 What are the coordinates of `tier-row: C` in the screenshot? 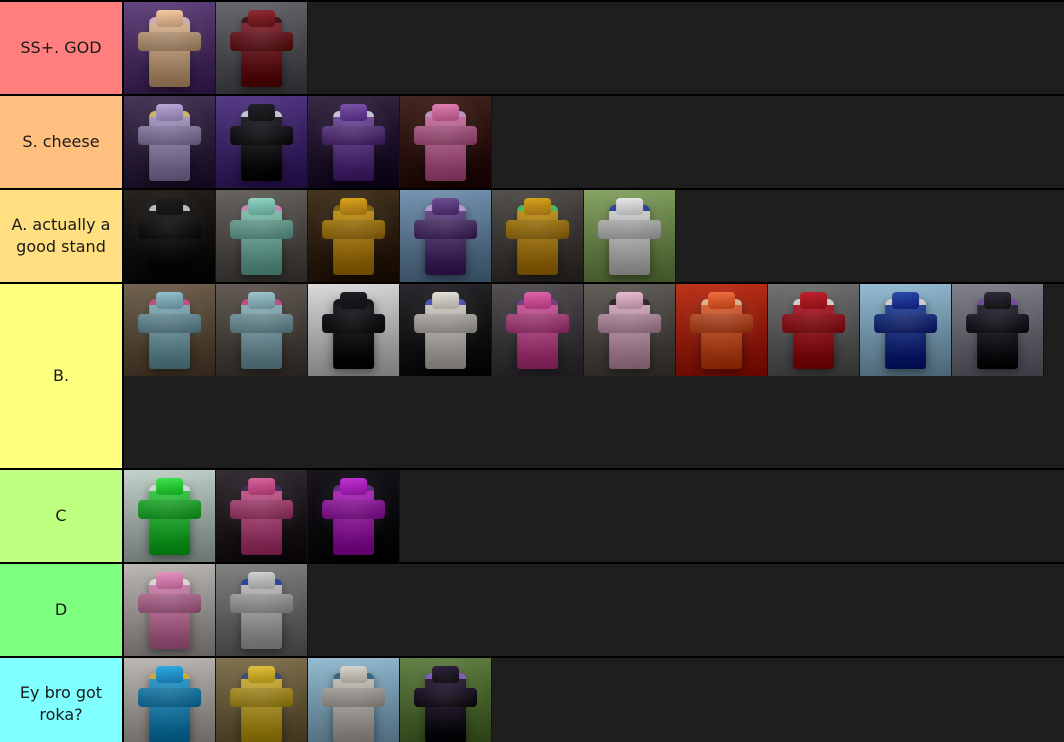 It's located at (532, 517).